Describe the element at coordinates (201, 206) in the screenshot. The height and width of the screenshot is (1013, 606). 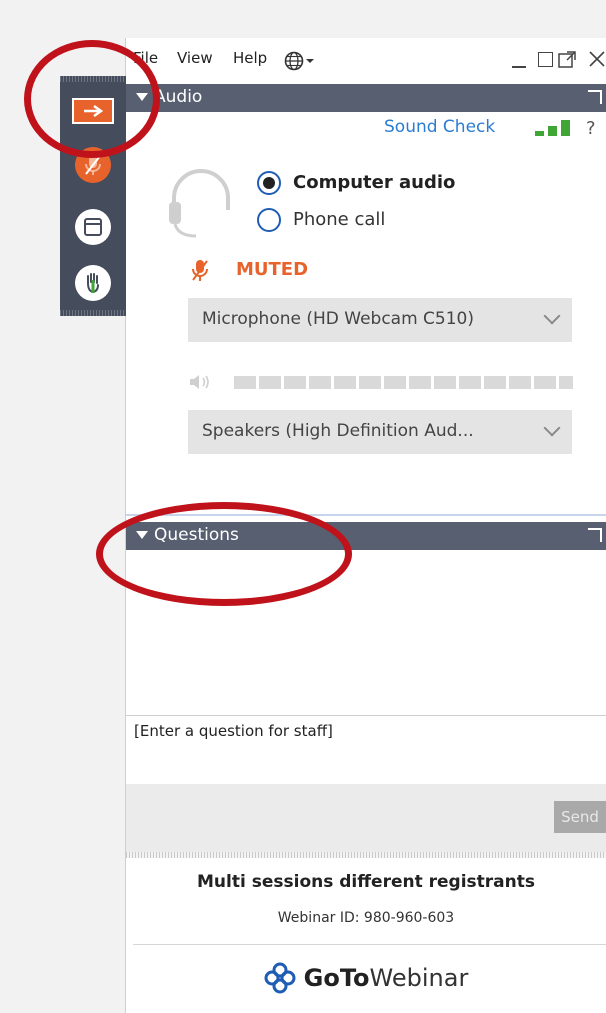
I see `headset-icon` at that location.